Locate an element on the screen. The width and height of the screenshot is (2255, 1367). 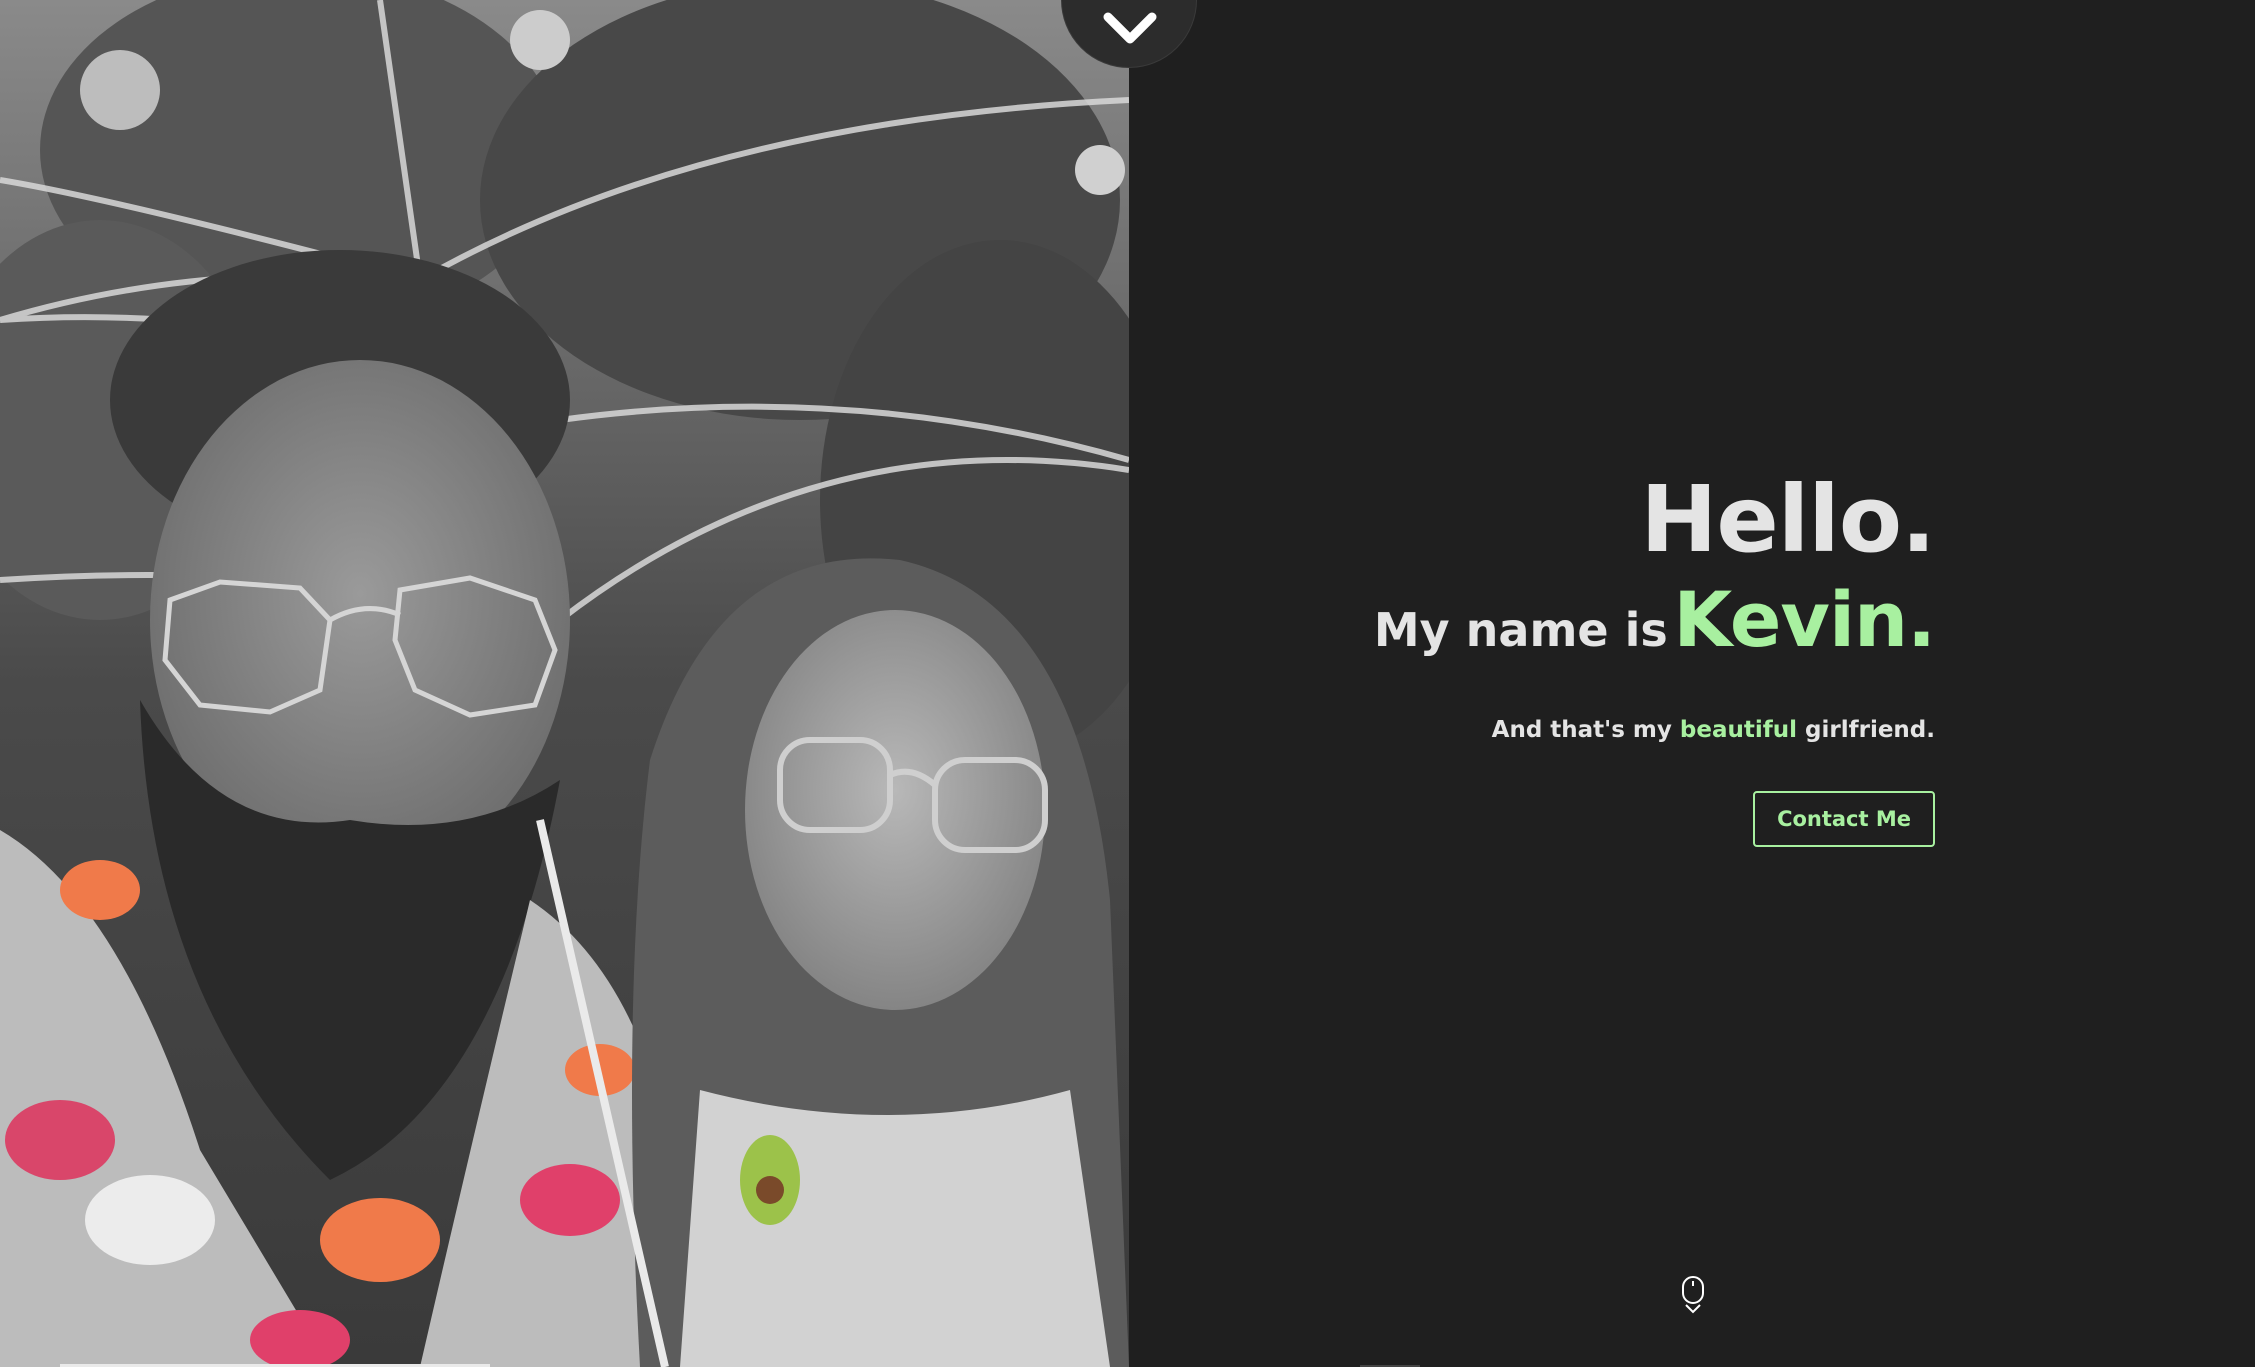
name-prefix: My name is is located at coordinates (1520, 630).